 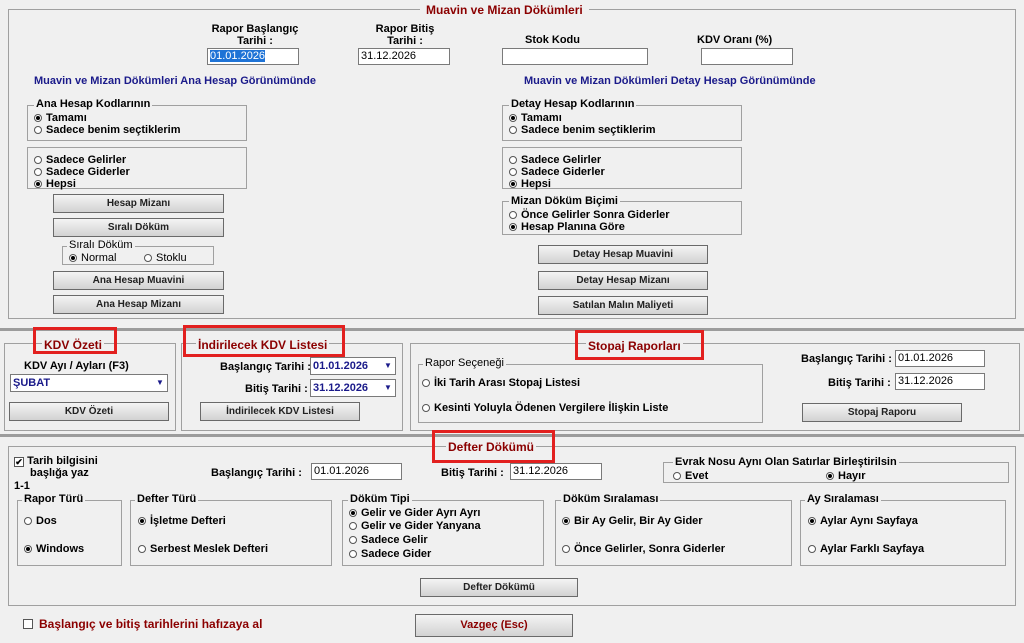 I want to click on tip-radio-ayri: Gelir ve Gider Ayrı Ayrı, so click(x=414, y=513).